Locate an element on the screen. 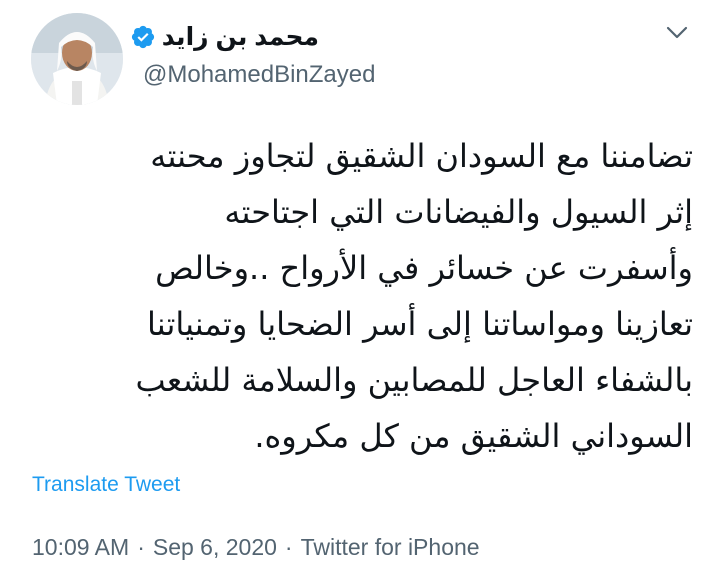 The image size is (720, 581). tweet-text-line: بالشفاء العاجل للمصابين والسلامة للشعب is located at coordinates (414, 380).